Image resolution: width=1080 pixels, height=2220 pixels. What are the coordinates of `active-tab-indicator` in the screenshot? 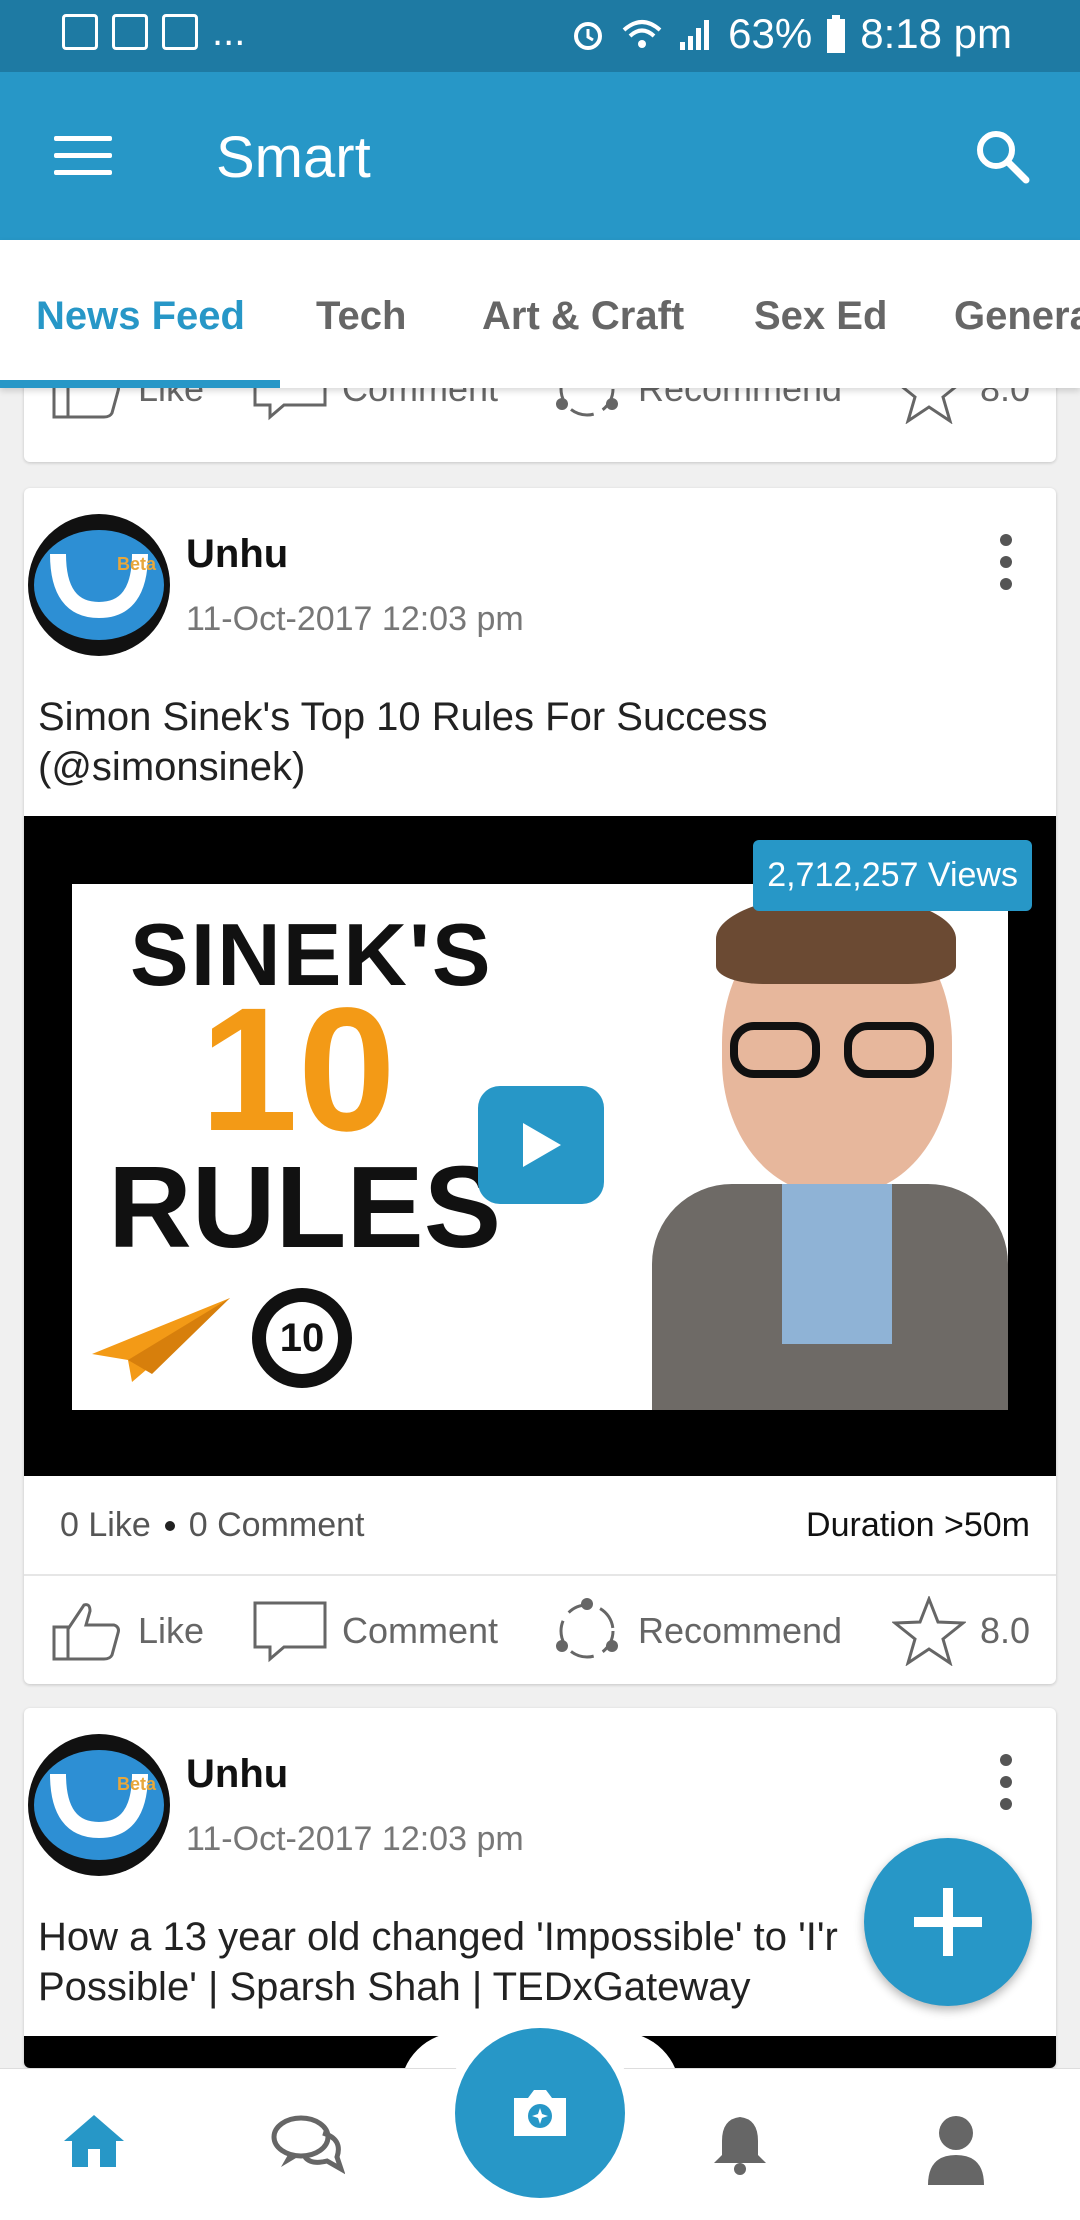 It's located at (140, 384).